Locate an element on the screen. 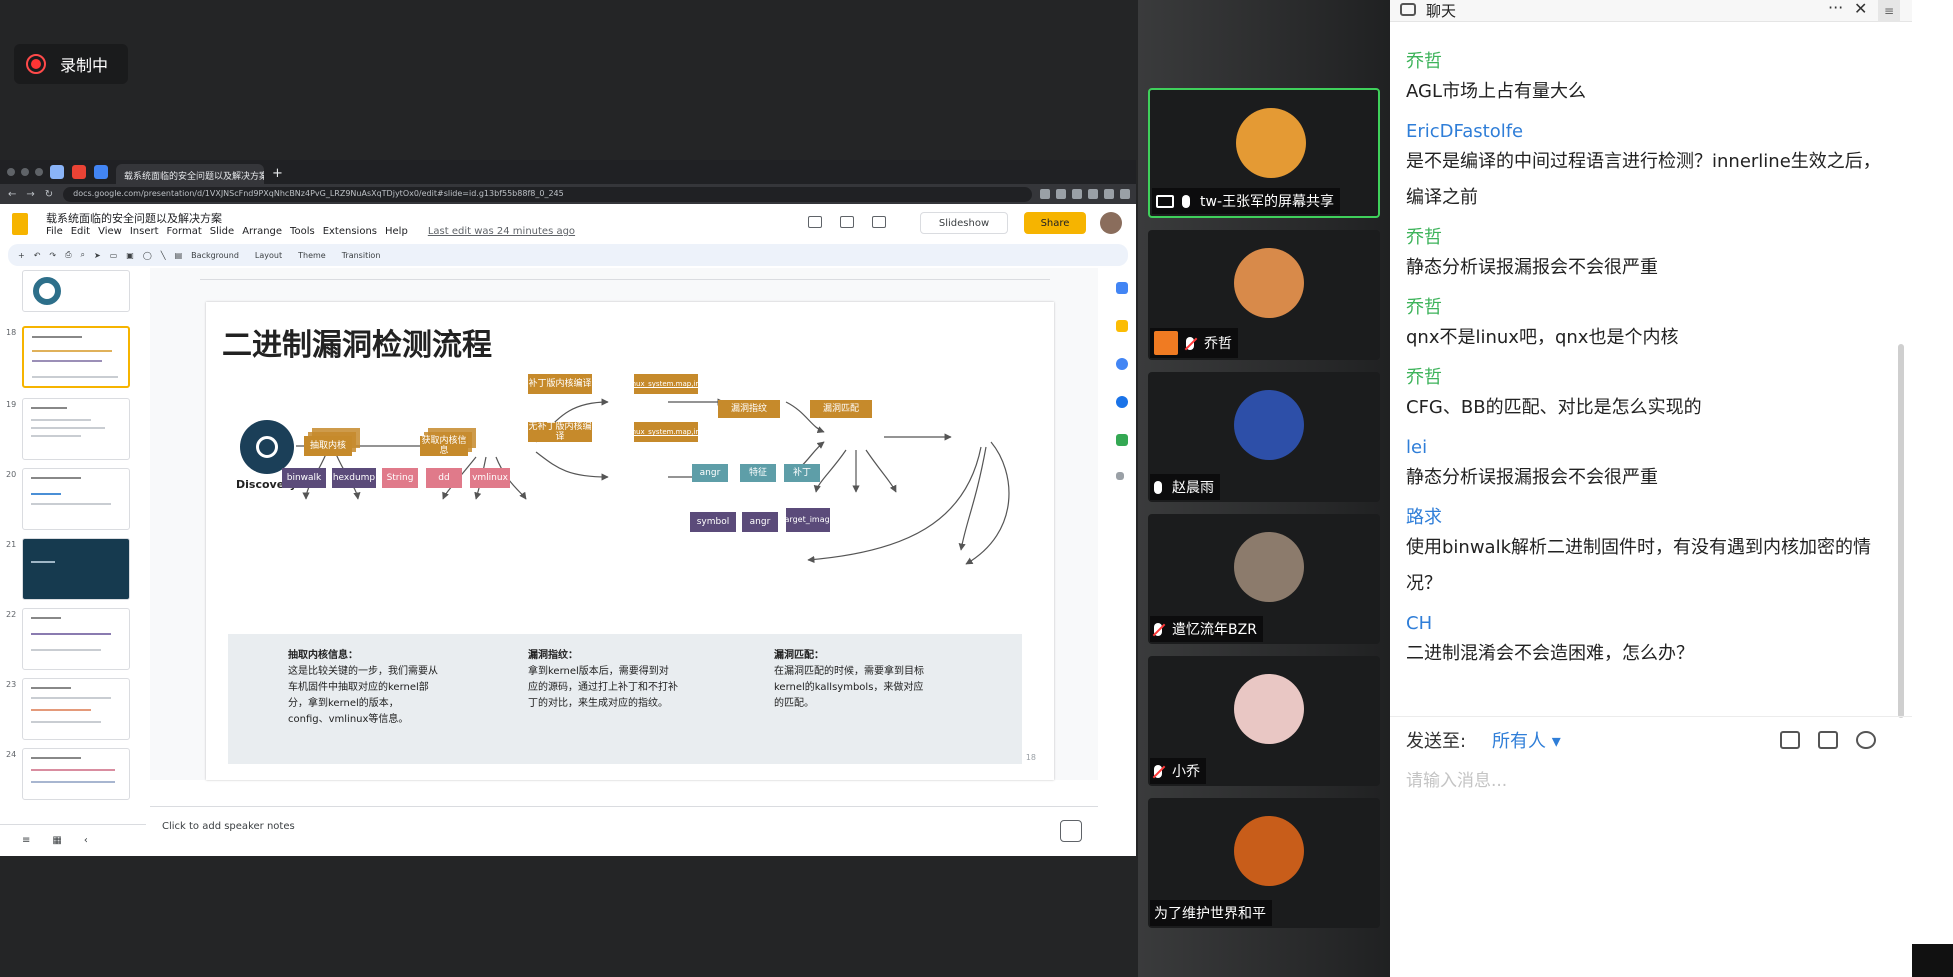 This screenshot has width=1953, height=977. more-options-icon: ··· is located at coordinates (1835, 8).